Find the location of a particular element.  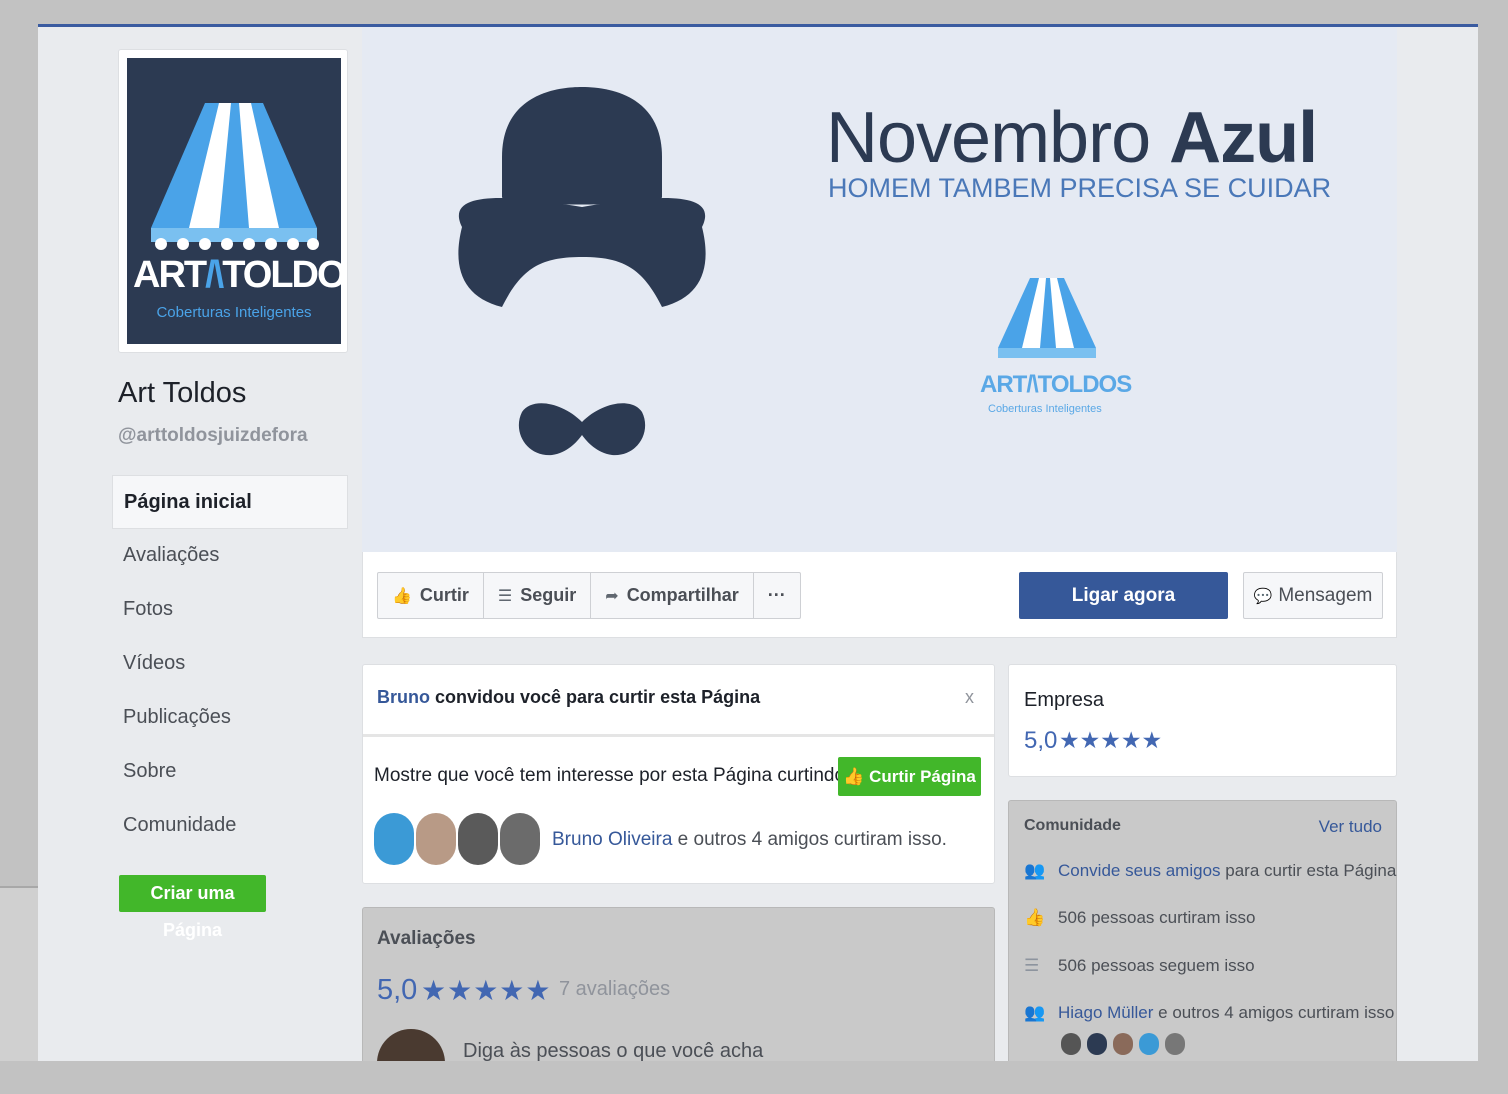

page-actions: 👍 Curtir ☰ Seguir ➦ Compartilhar ··· is located at coordinates (589, 595).